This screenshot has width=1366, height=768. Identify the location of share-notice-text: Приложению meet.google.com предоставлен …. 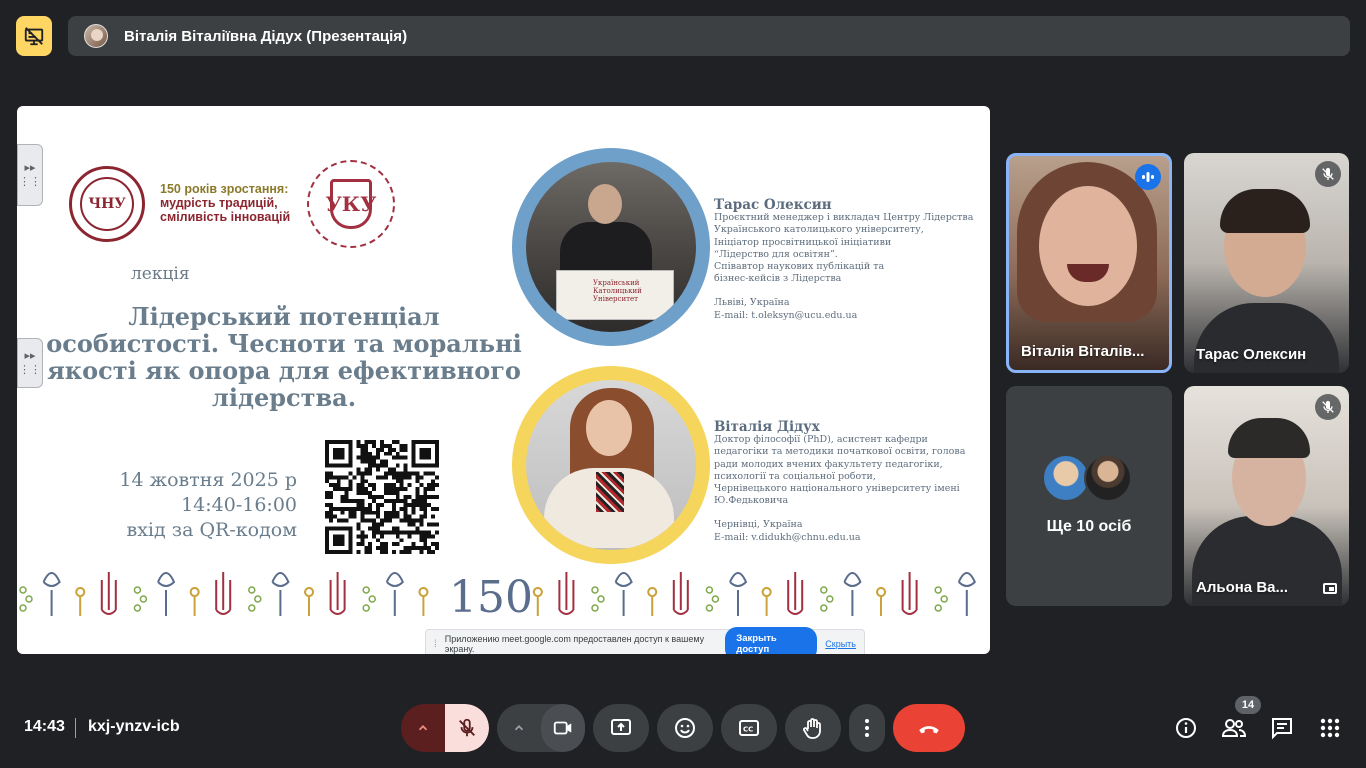
(574, 644).